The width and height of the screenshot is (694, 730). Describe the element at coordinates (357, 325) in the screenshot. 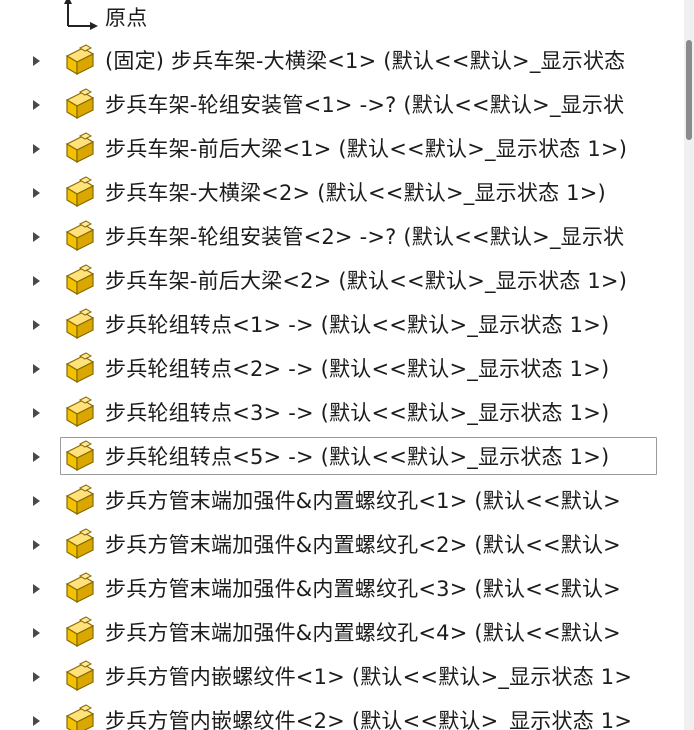

I see `tree-item-label: 步兵轮组转点<1> -> (默认<<默认>_显示状态 1>)` at that location.